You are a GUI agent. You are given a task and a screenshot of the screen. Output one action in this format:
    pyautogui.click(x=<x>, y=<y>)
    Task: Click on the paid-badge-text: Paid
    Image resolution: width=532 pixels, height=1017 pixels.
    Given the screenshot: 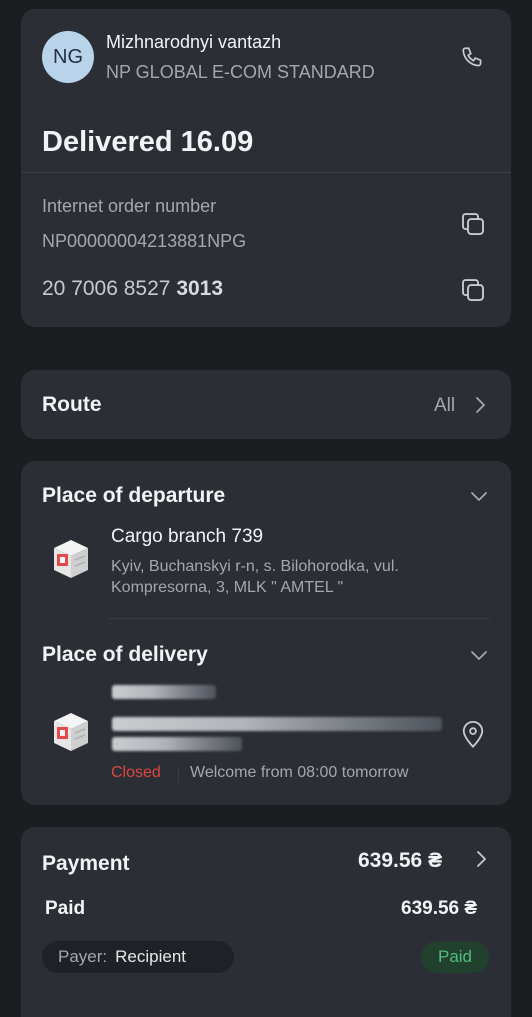 What is the action you would take?
    pyautogui.click(x=455, y=956)
    